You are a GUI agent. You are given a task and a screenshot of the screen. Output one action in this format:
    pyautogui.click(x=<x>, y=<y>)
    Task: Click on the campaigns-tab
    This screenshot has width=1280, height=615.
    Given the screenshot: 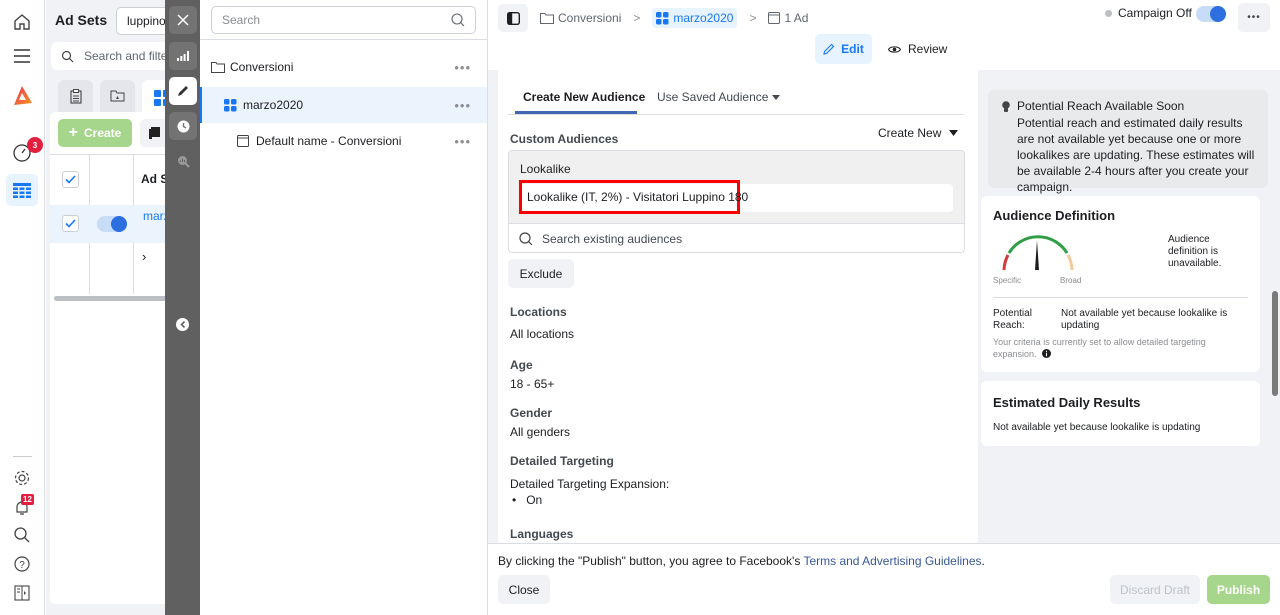 What is the action you would take?
    pyautogui.click(x=75, y=96)
    